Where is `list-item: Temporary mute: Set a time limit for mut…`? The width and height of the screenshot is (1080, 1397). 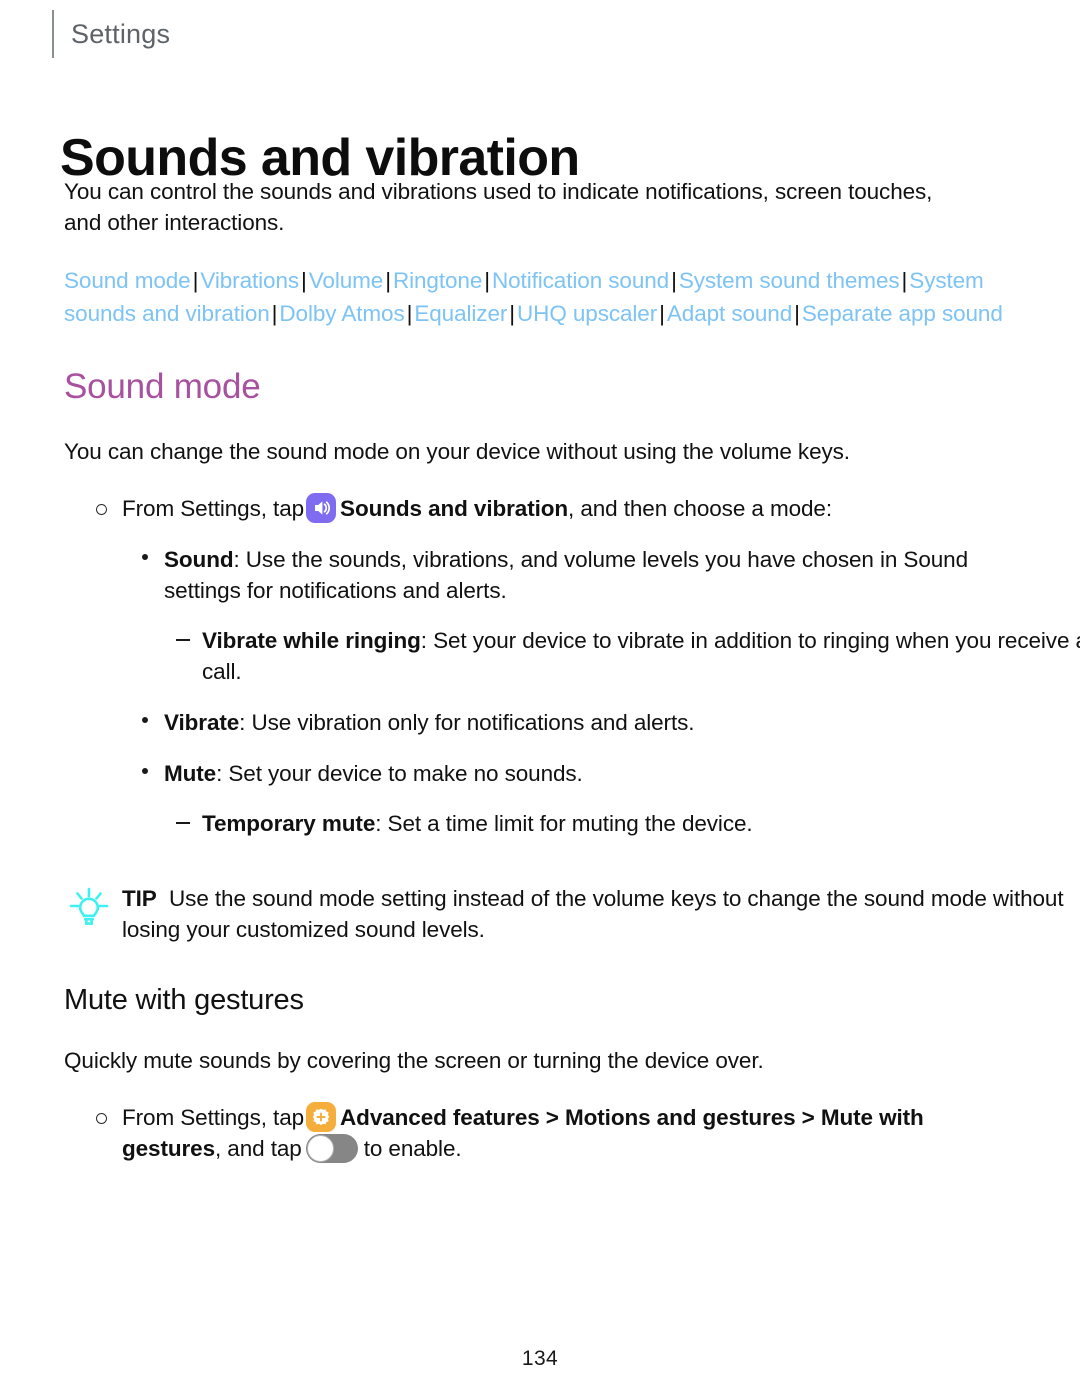
list-item: Temporary mute: Set a time limit for mut… is located at coordinates (572, 823).